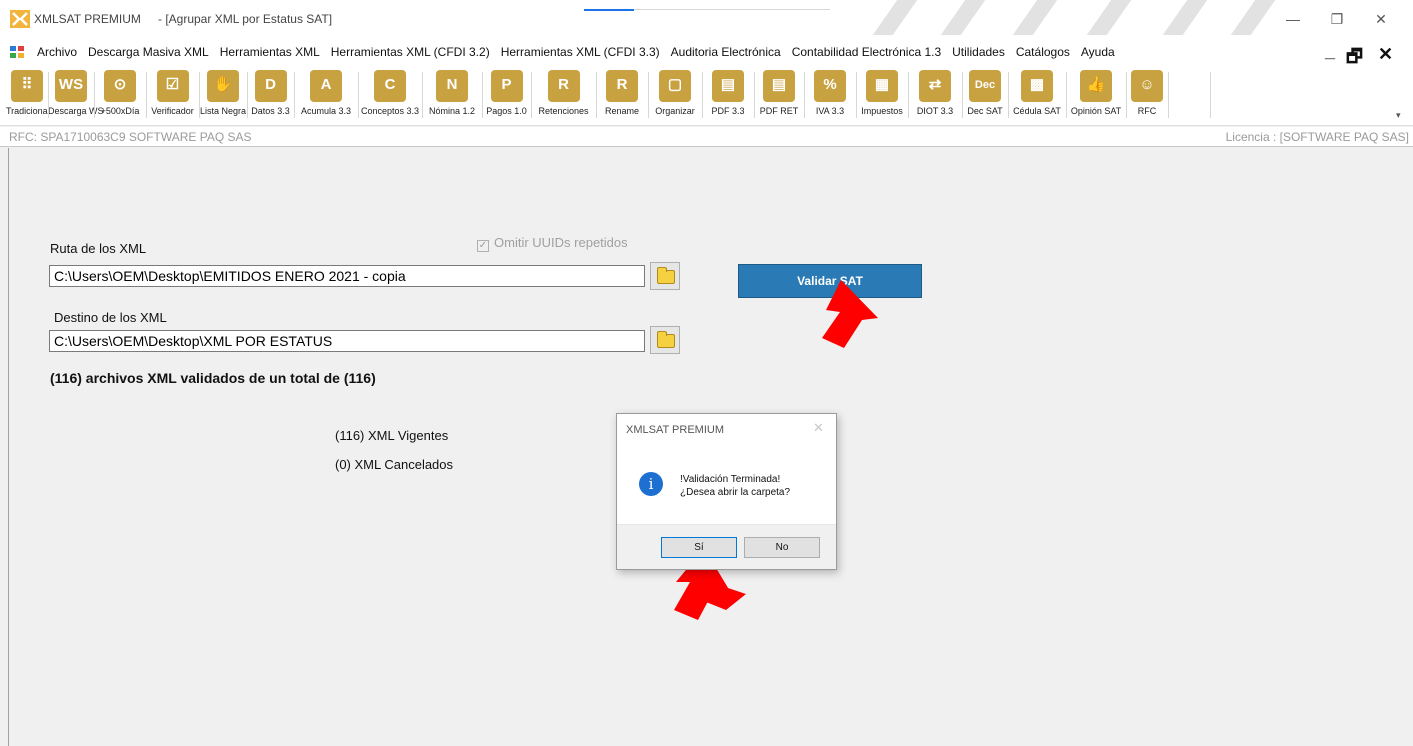 This screenshot has height=746, width=1413. What do you see at coordinates (410, 52) in the screenshot?
I see `menu-herramientas-cfdi-32: Herramientas XML (CFDI 3.2)` at bounding box center [410, 52].